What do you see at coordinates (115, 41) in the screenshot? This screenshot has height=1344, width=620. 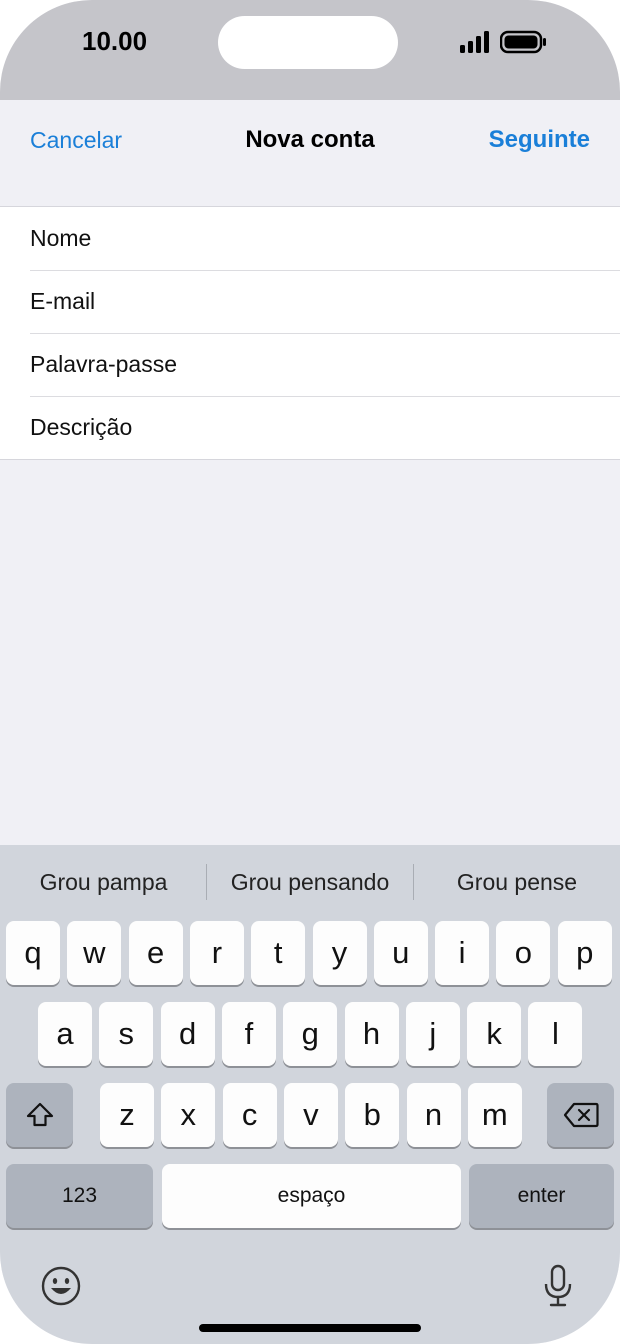 I see `status-time: 10.00` at bounding box center [115, 41].